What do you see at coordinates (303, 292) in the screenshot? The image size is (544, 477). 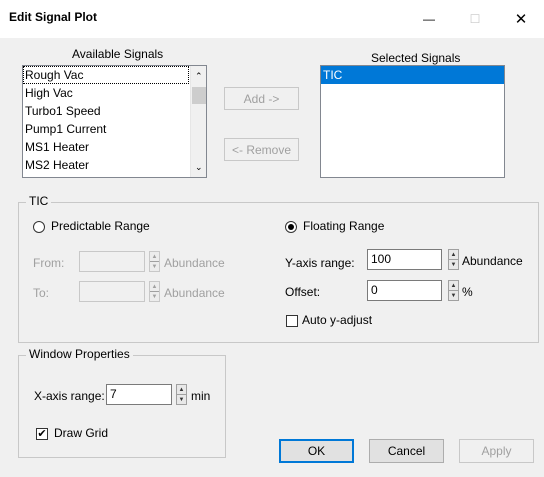 I see `offset-label: Offset:` at bounding box center [303, 292].